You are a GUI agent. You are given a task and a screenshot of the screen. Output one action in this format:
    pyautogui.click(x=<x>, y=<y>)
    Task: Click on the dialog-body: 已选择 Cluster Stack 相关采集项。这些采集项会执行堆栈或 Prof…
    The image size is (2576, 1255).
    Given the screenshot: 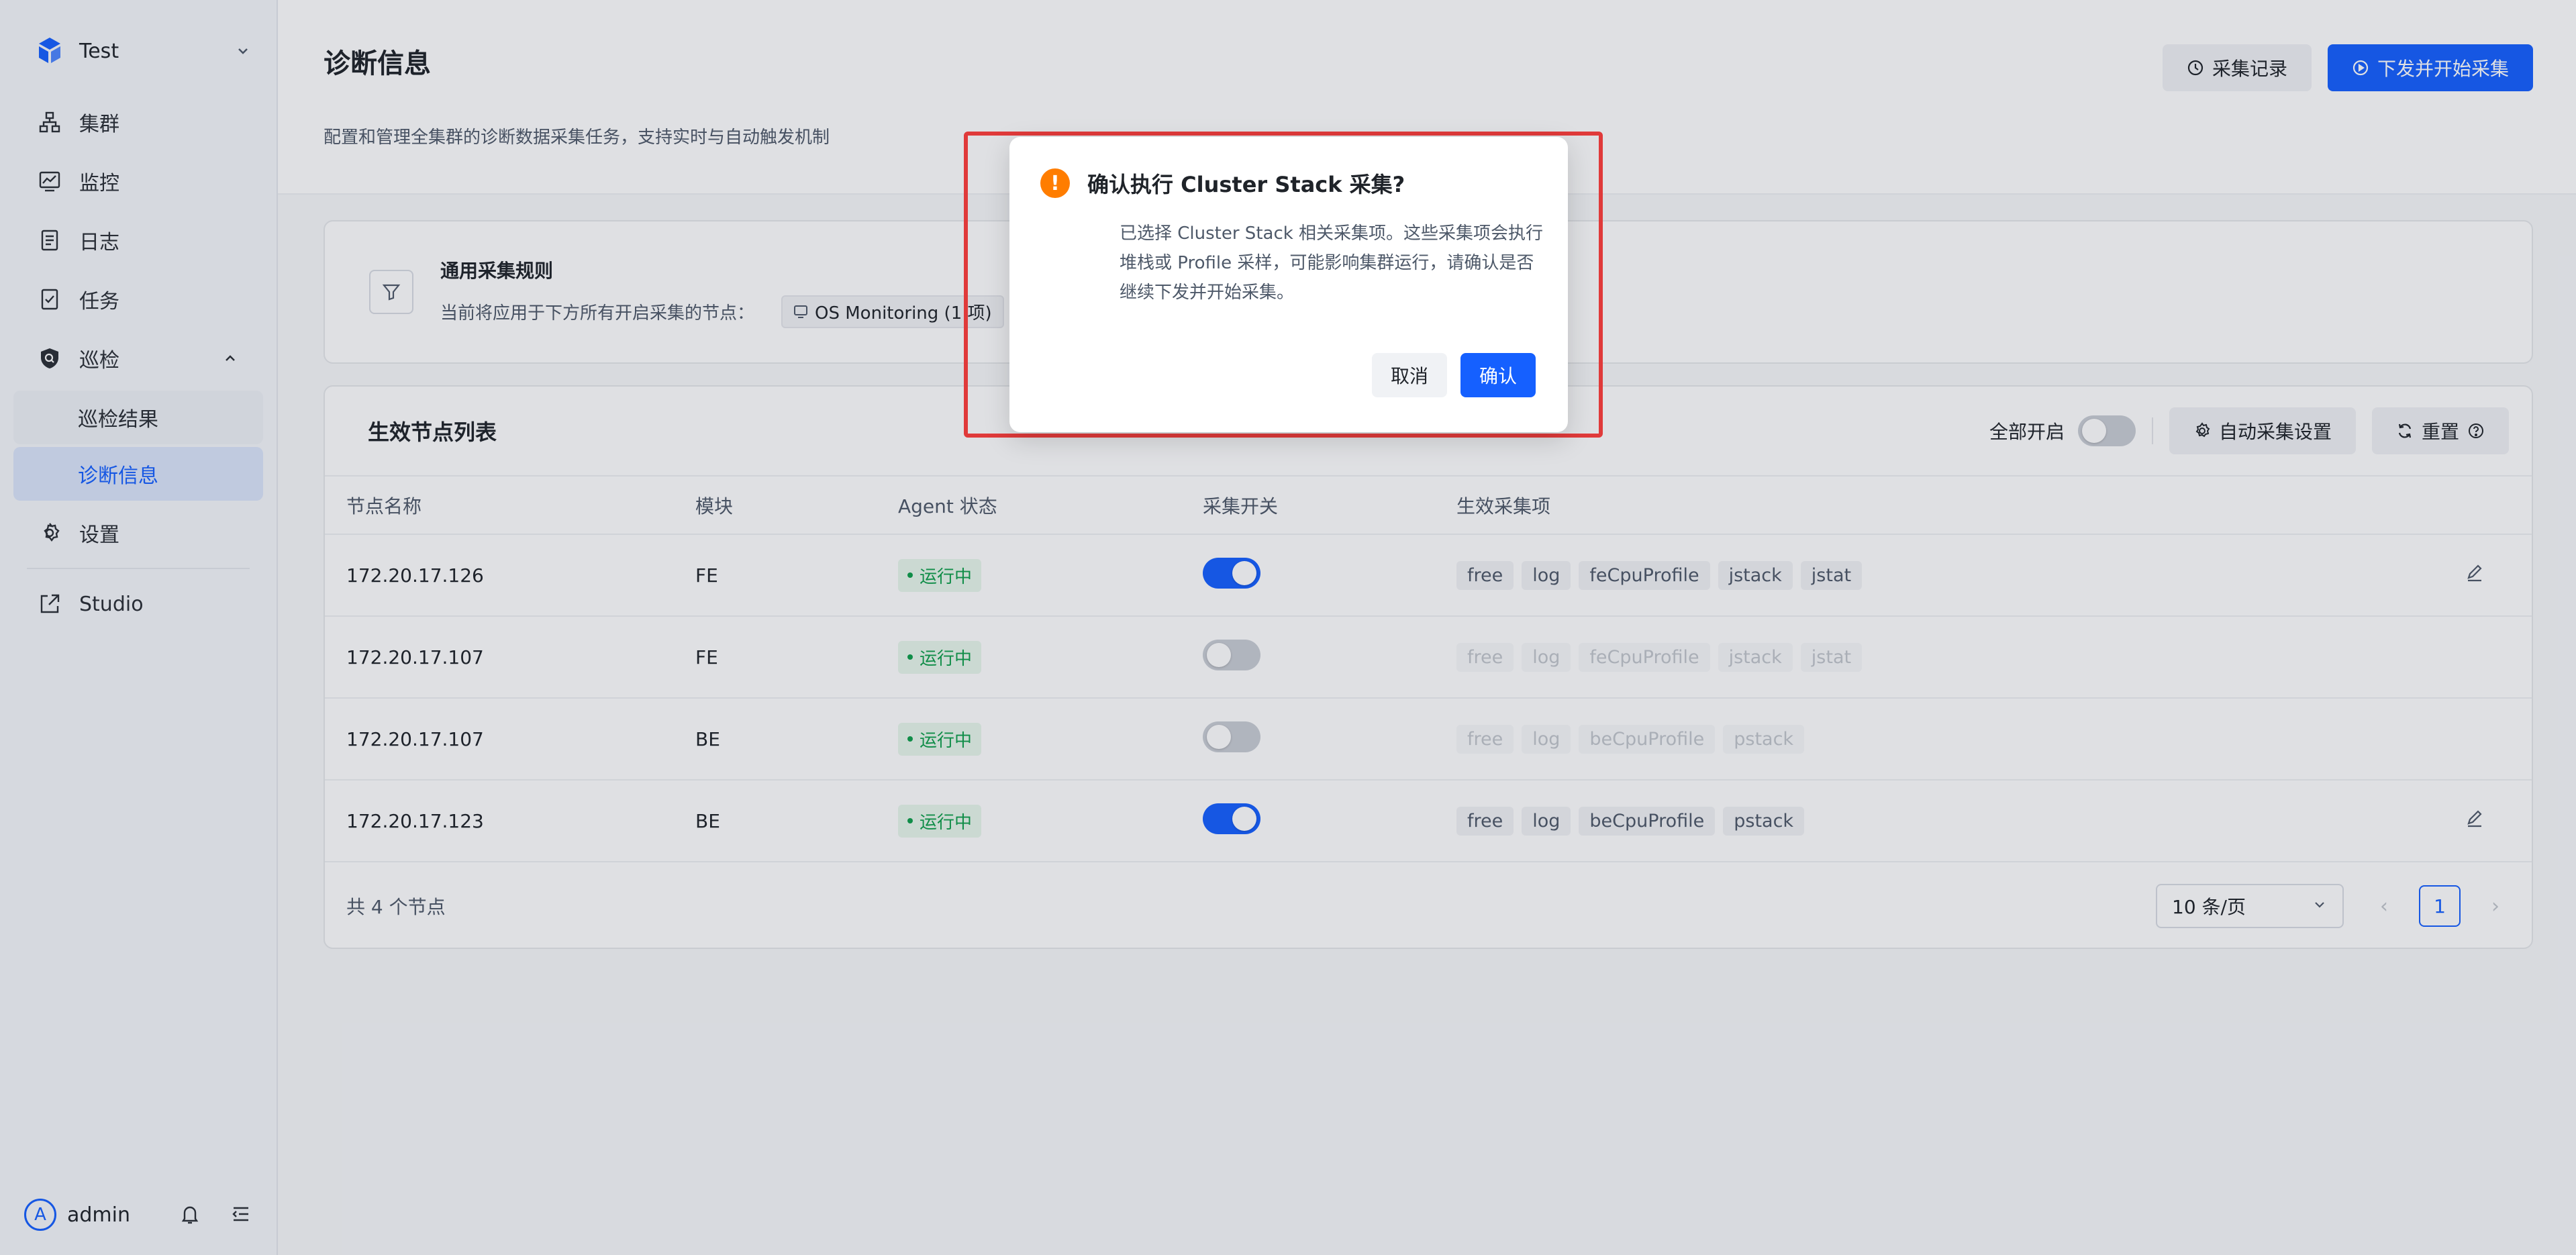 What is the action you would take?
    pyautogui.click(x=1332, y=263)
    